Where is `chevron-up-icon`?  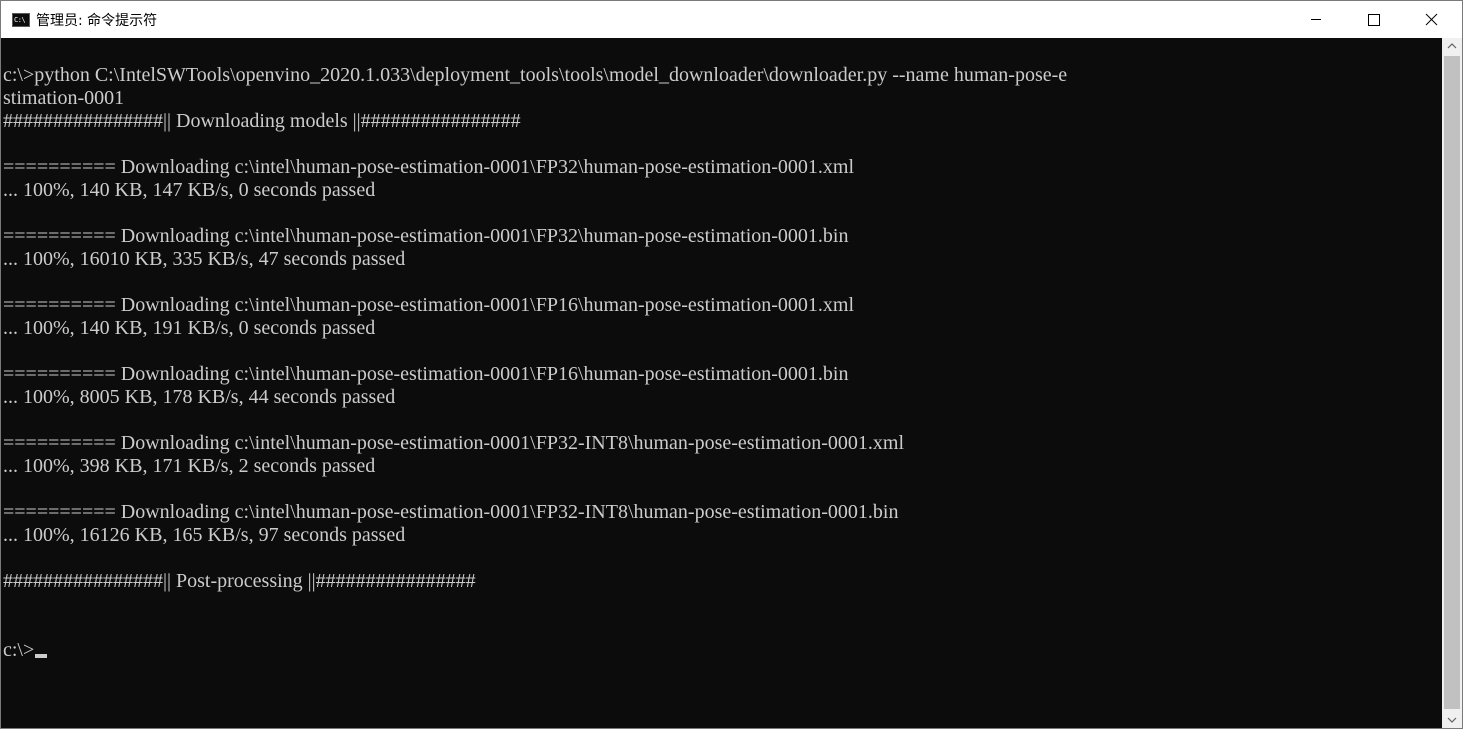 chevron-up-icon is located at coordinates (1452, 46).